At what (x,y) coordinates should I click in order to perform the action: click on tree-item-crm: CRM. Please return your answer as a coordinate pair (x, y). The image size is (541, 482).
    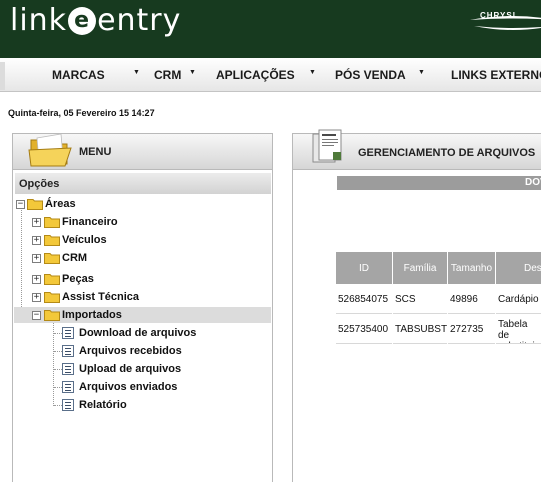
    Looking at the image, I should click on (74, 258).